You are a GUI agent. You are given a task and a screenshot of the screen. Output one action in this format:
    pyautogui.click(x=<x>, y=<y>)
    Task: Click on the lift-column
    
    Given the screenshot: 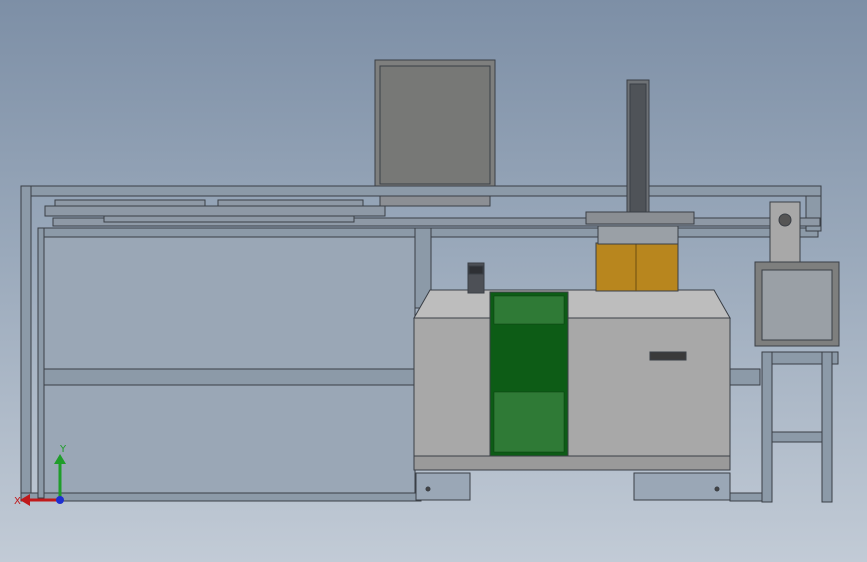 What is the action you would take?
    pyautogui.click(x=640, y=162)
    